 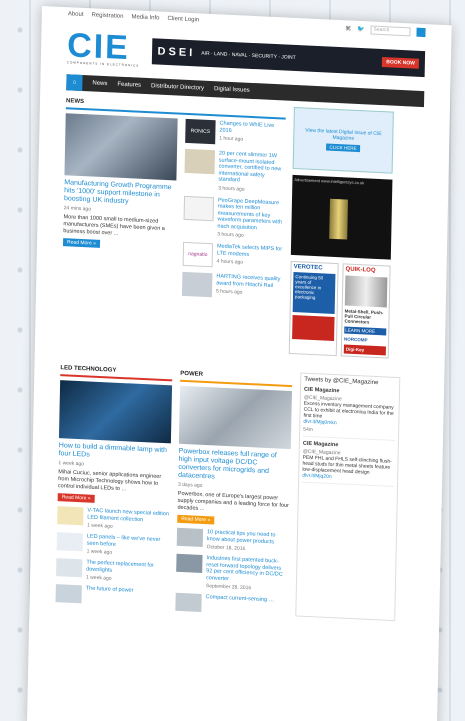 What do you see at coordinates (343, 148) in the screenshot?
I see `click-here-button: CLICK HERE` at bounding box center [343, 148].